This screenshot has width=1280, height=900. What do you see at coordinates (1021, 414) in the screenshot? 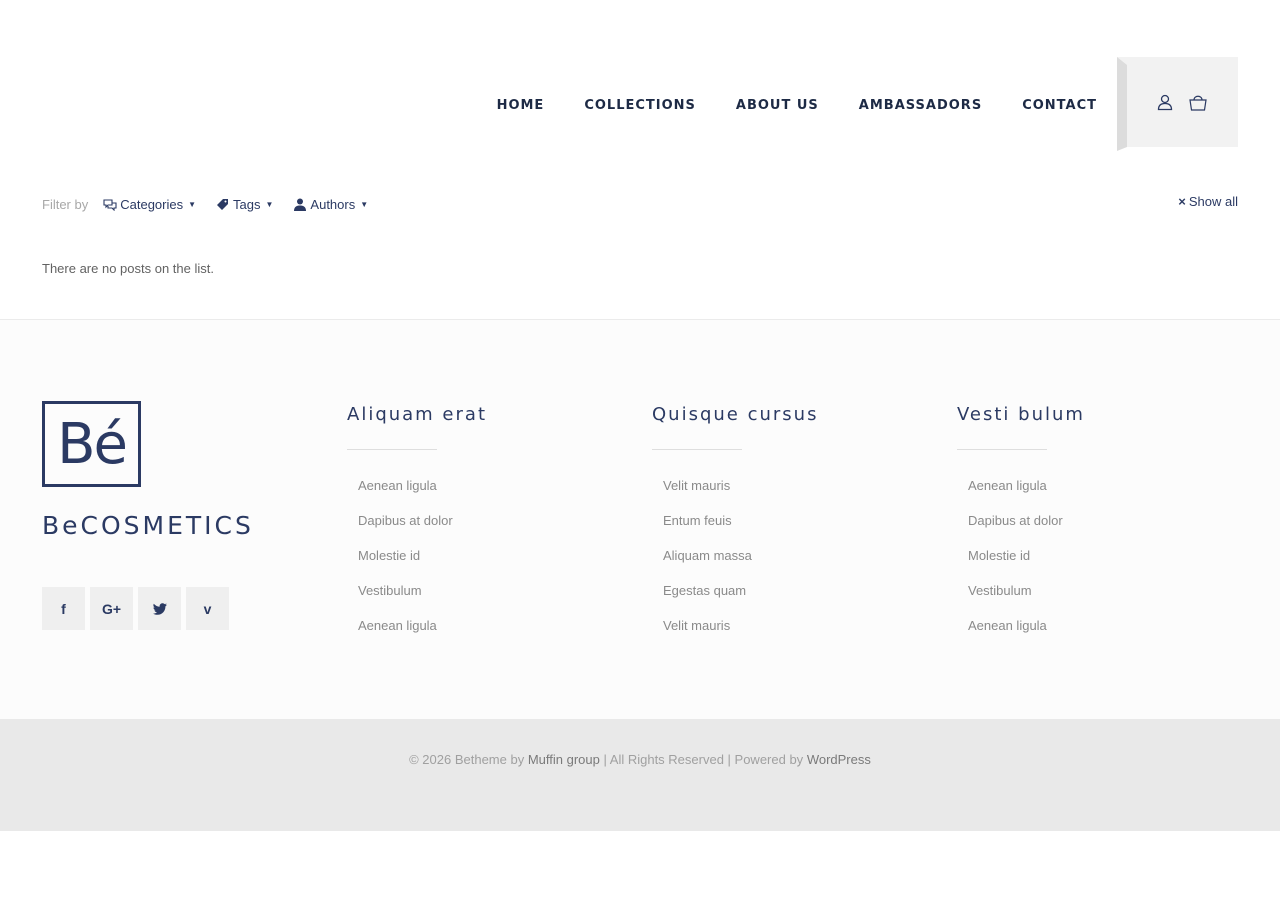
I see `footer-column-title: Vesti bulum` at bounding box center [1021, 414].